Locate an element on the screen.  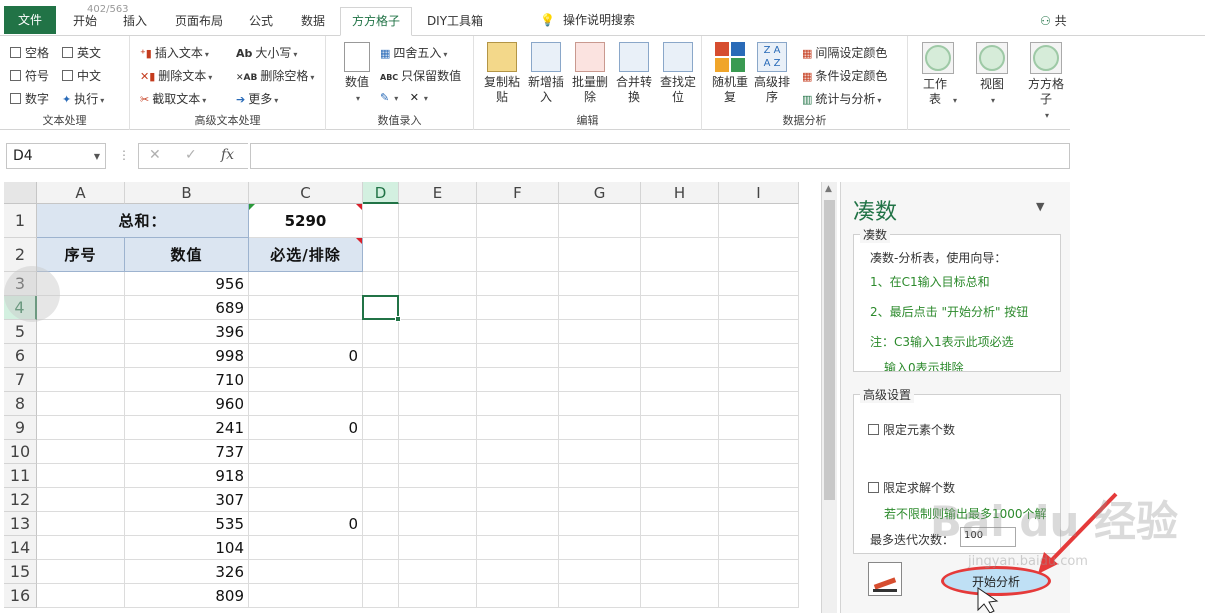
new-insert-button: 新增插入 is located at coordinates (546, 73).